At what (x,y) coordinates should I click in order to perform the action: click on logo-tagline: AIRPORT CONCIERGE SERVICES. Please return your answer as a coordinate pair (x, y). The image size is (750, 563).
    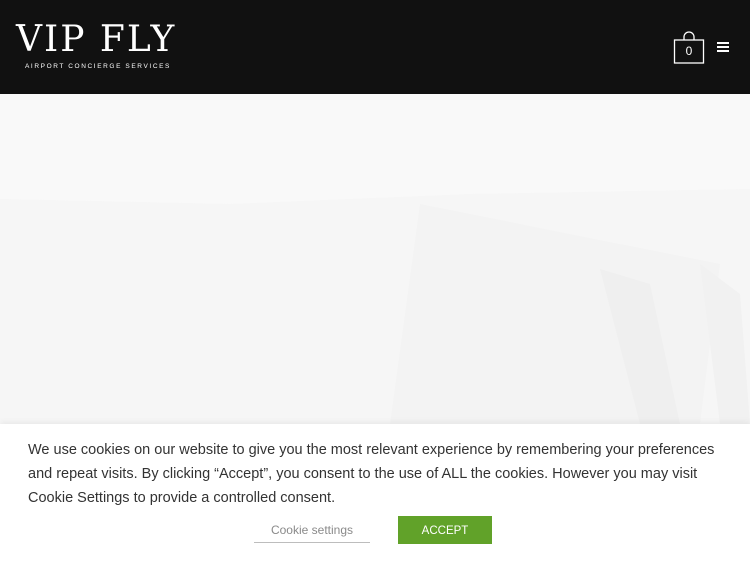
    Looking at the image, I should click on (98, 66).